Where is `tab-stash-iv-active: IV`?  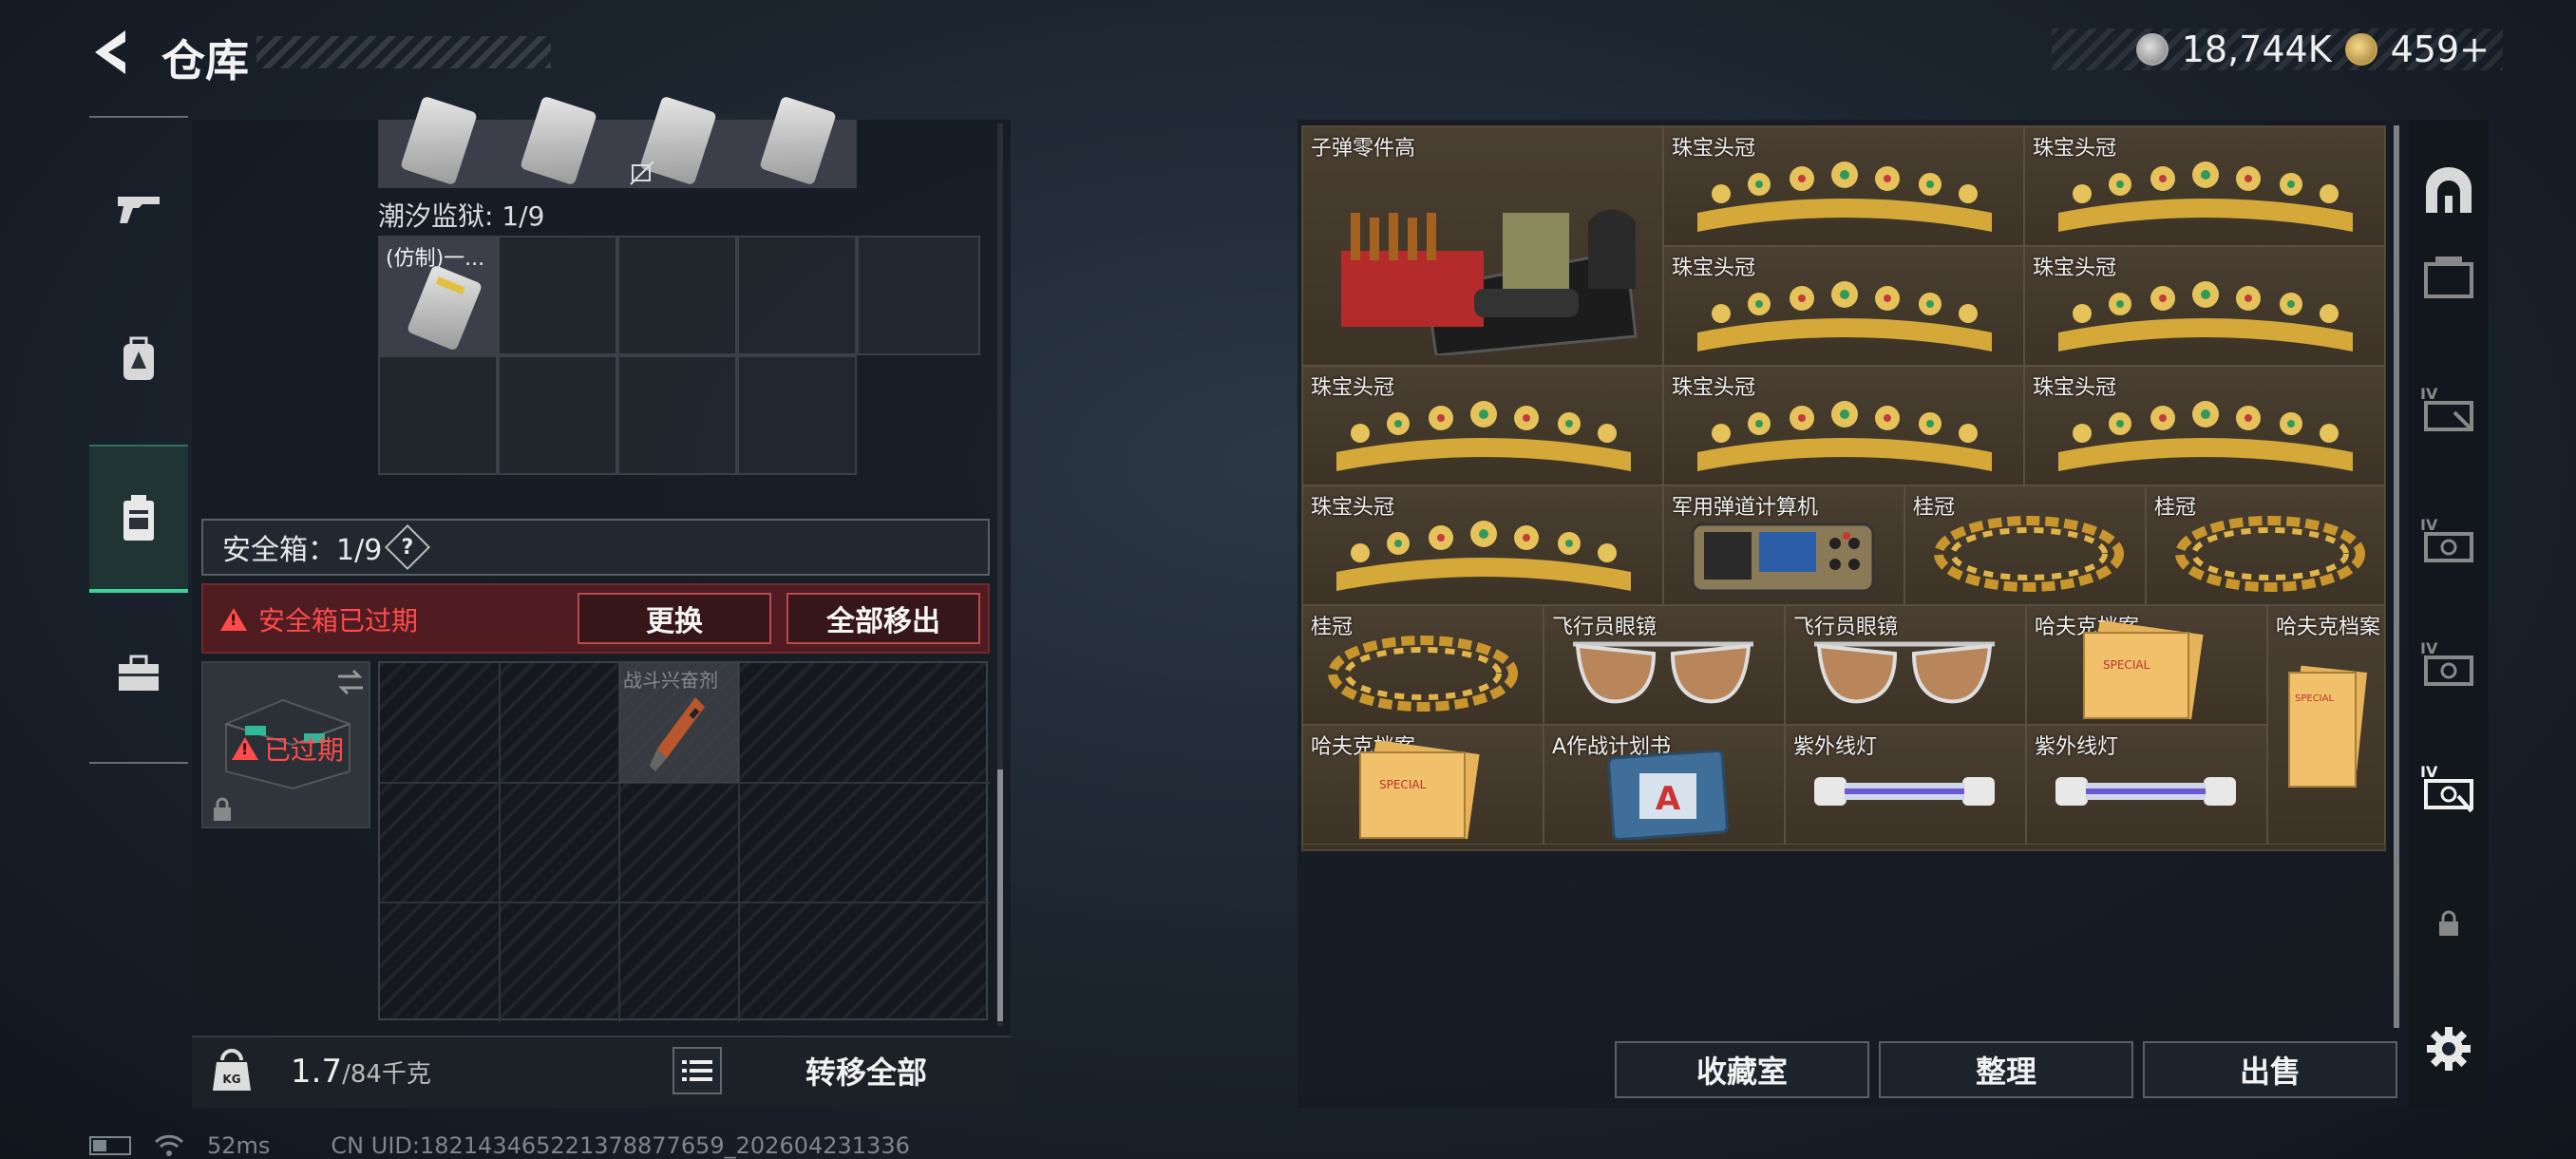
tab-stash-iv-active: IV is located at coordinates (2449, 788).